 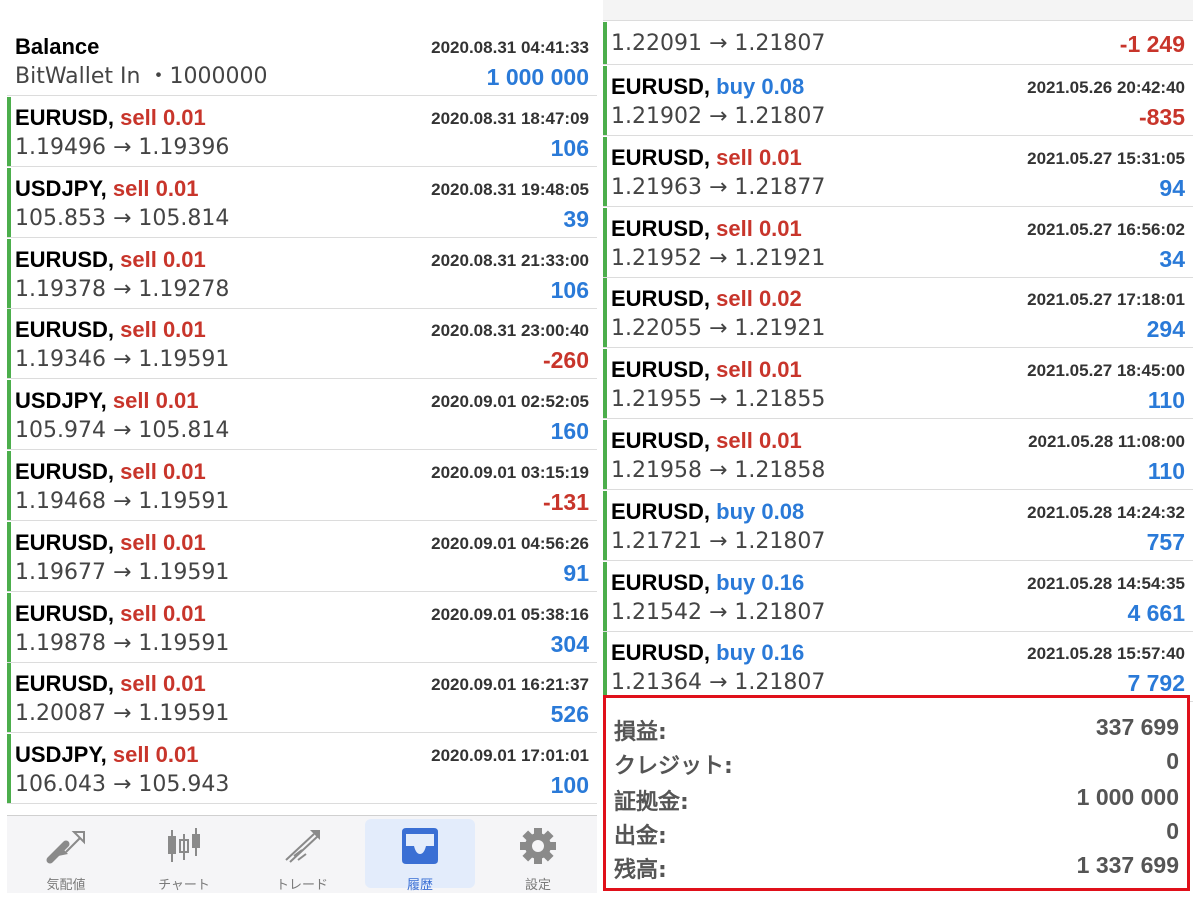 I want to click on trade-pnl: 294, so click(x=1165, y=329).